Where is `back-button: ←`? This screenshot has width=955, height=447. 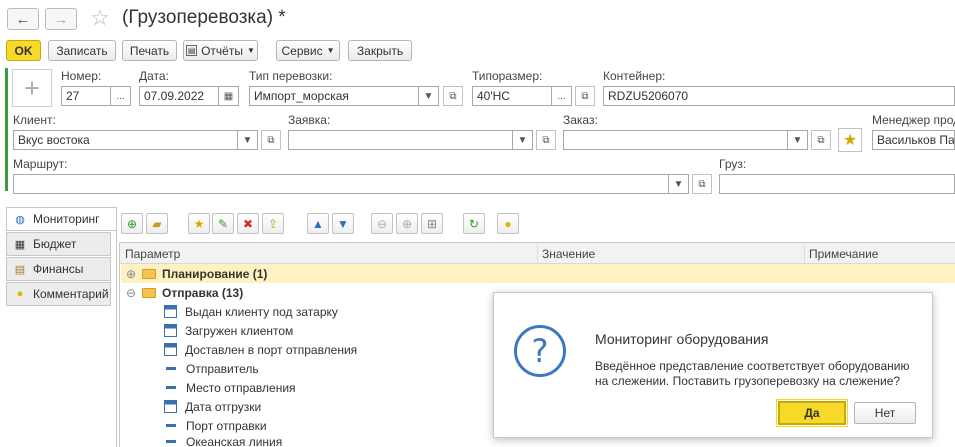
back-button: ← is located at coordinates (23, 19).